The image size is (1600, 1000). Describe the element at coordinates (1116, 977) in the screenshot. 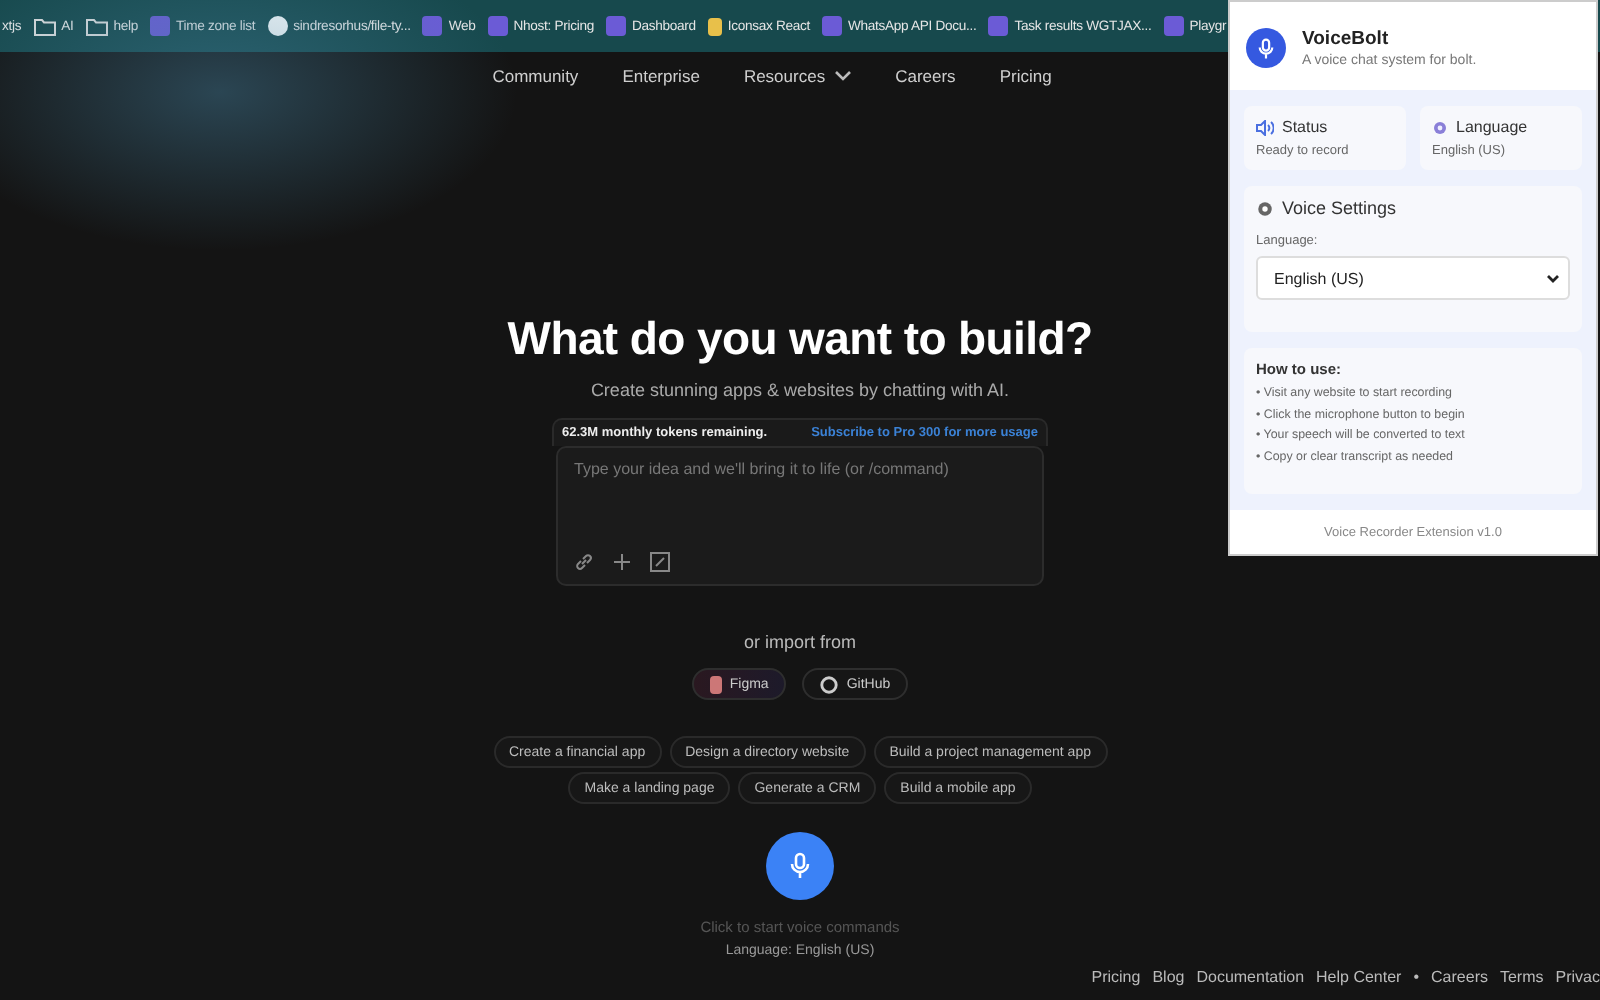

I see `footer-link: Pricing` at that location.